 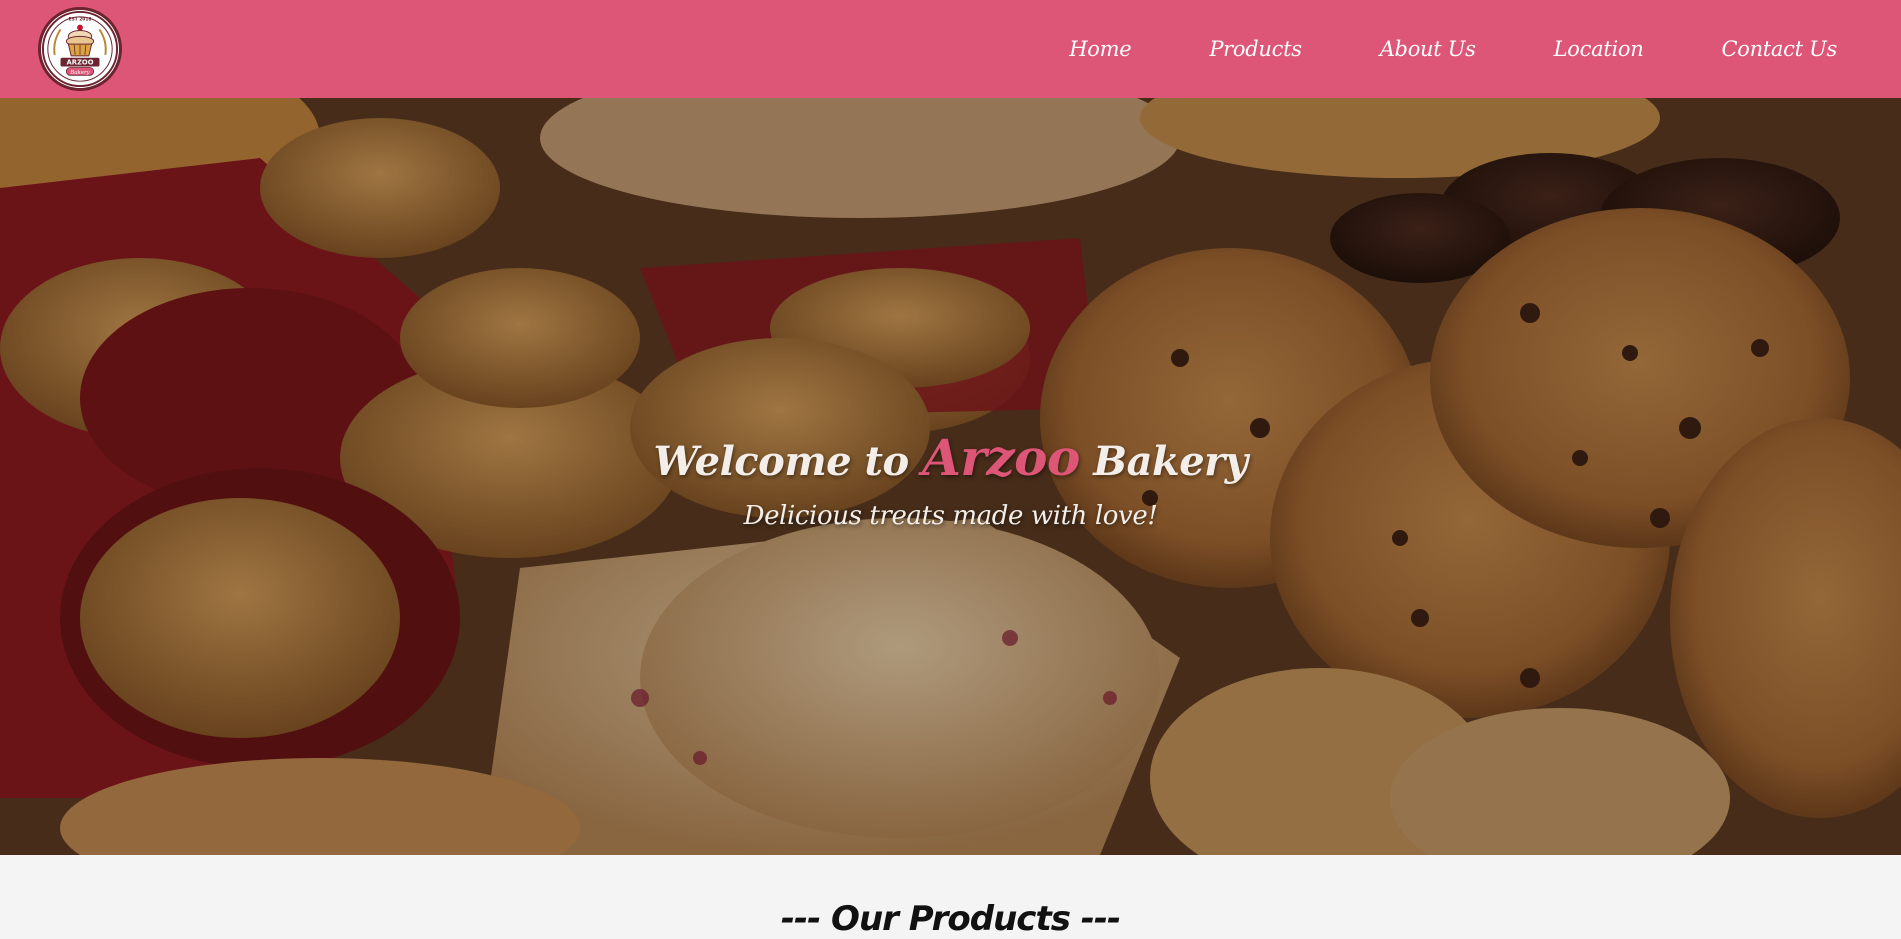 I want to click on nav-about-link: About Us, so click(x=1428, y=49).